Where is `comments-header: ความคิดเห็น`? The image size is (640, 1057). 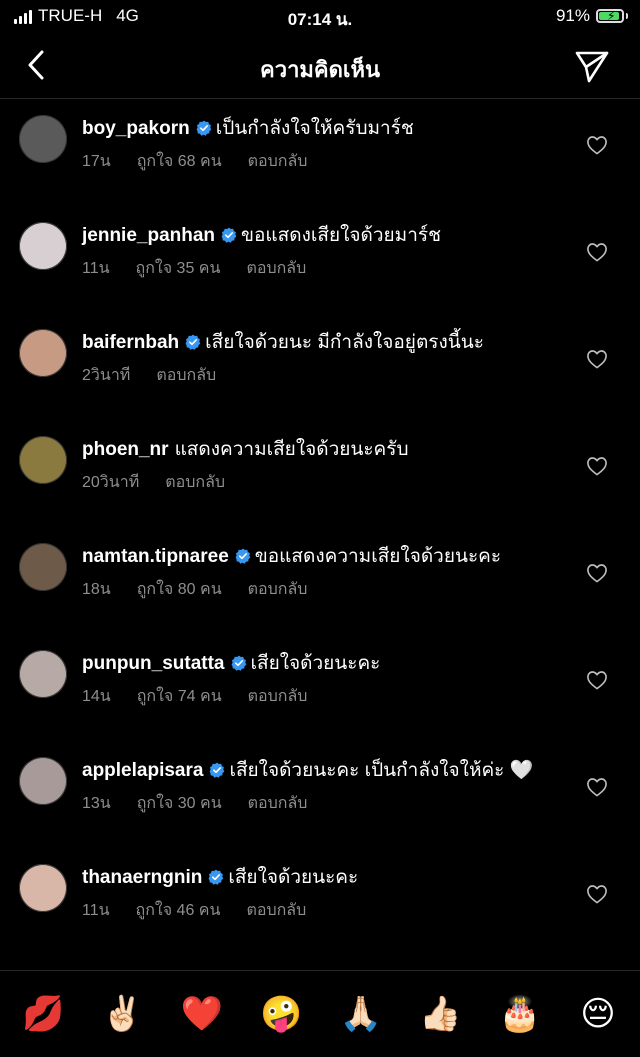 comments-header: ความคิดเห็น is located at coordinates (320, 66).